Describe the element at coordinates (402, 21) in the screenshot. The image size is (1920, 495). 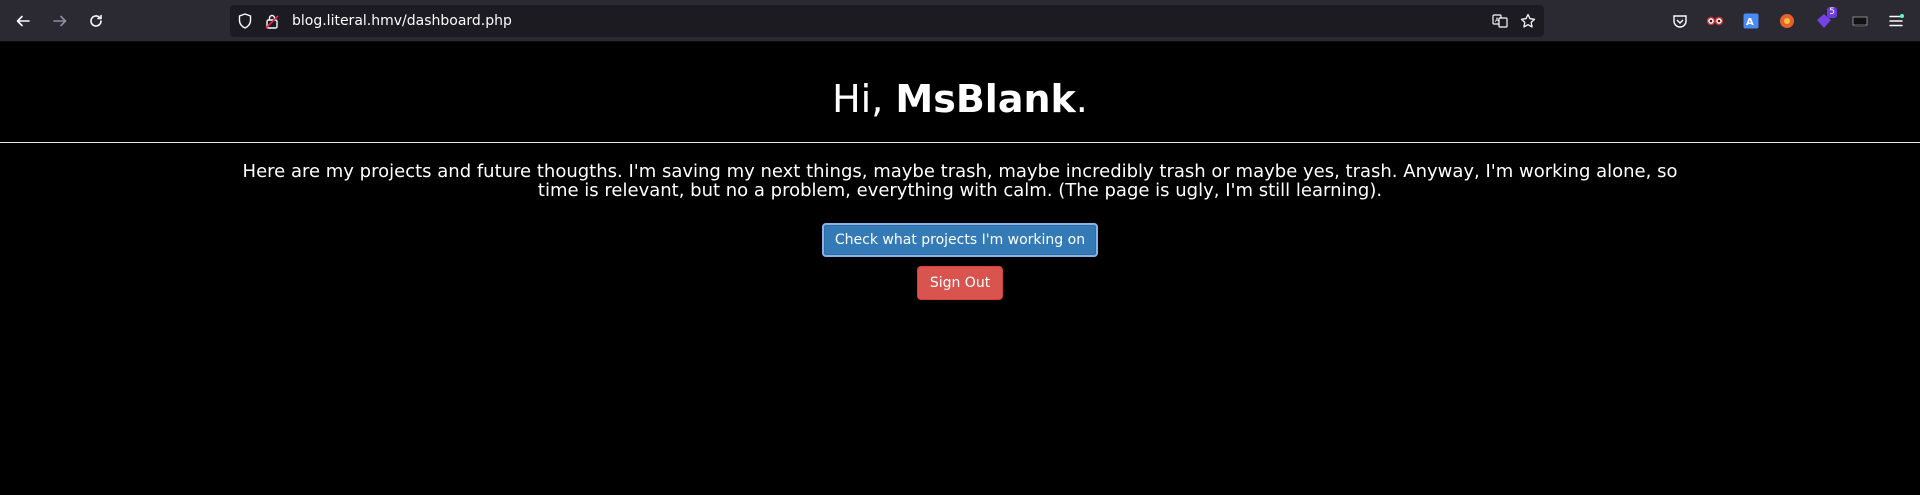
I see `url-text: blog.literal.hmv/dashboard.php` at that location.